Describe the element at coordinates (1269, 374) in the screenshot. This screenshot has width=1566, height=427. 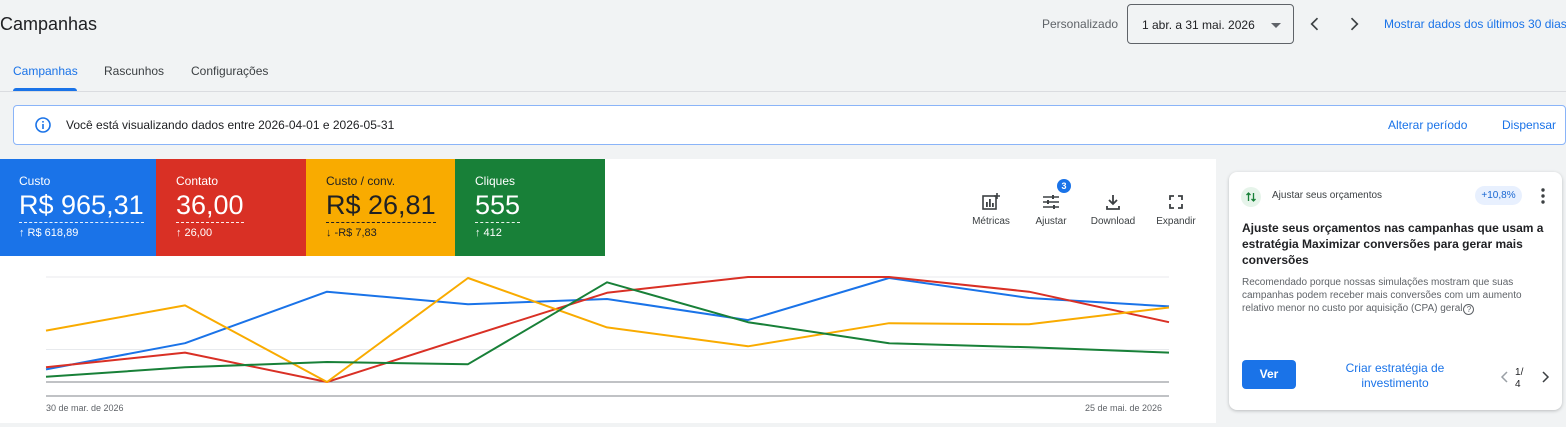
I see `view-recommendation-button: Ver` at that location.